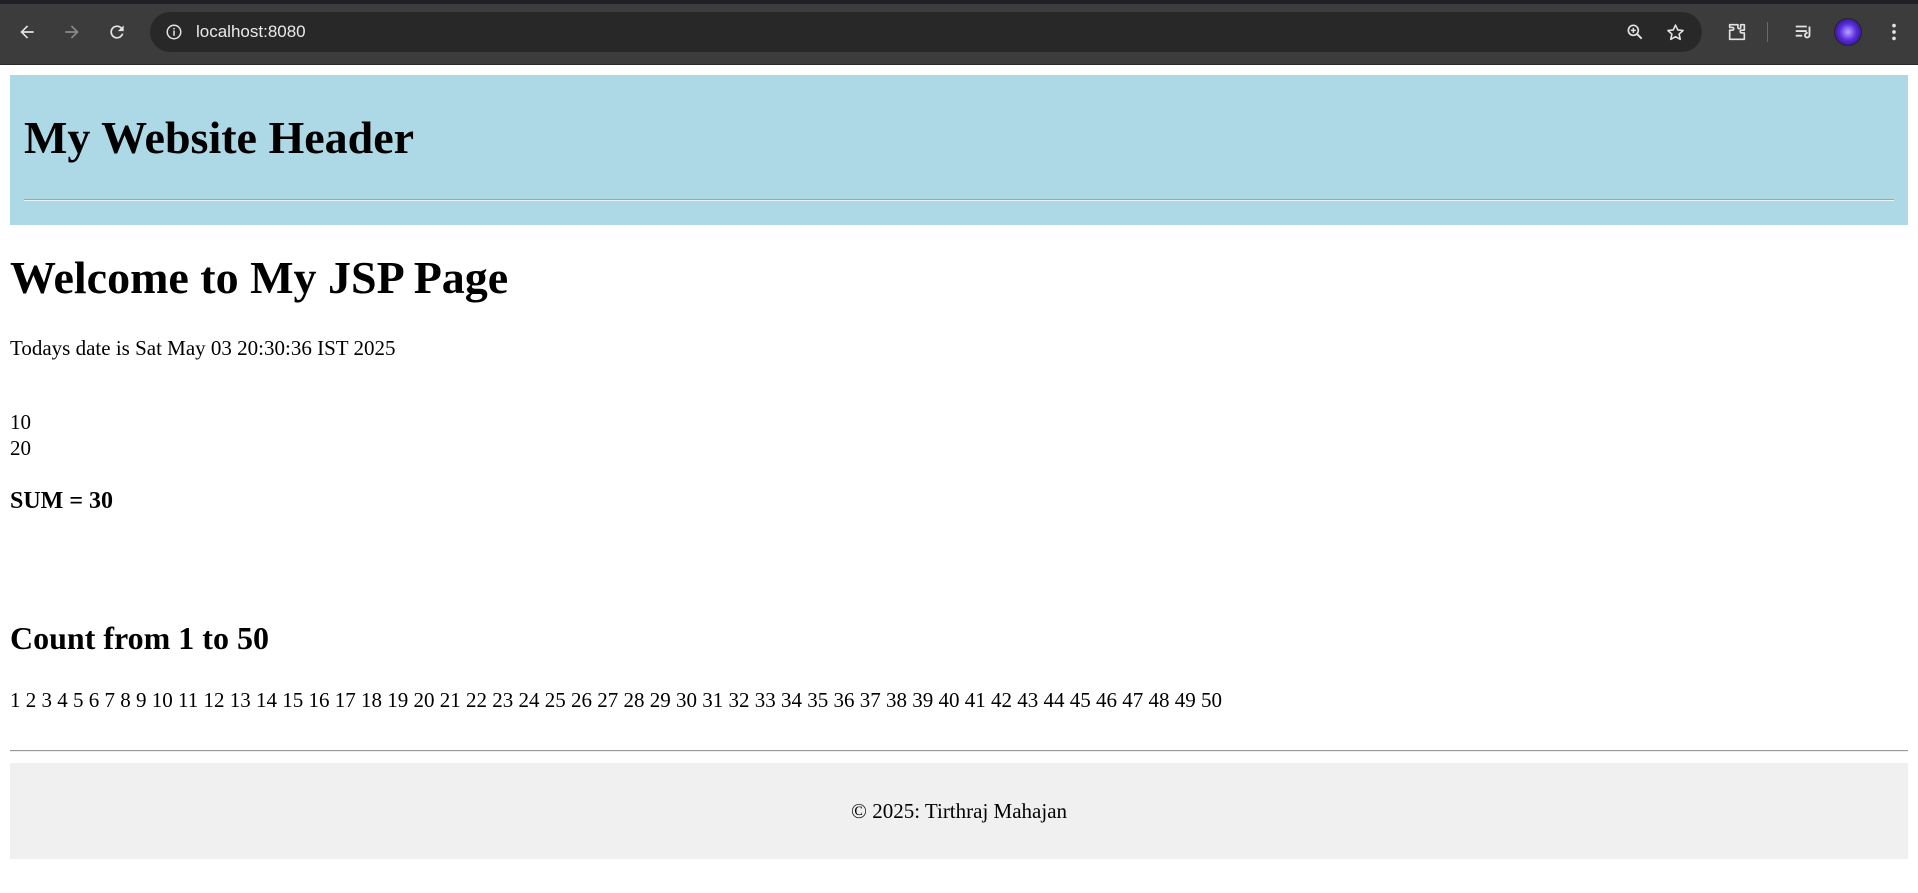 This screenshot has height=893, width=1918. I want to click on number-a: 10, so click(20, 422).